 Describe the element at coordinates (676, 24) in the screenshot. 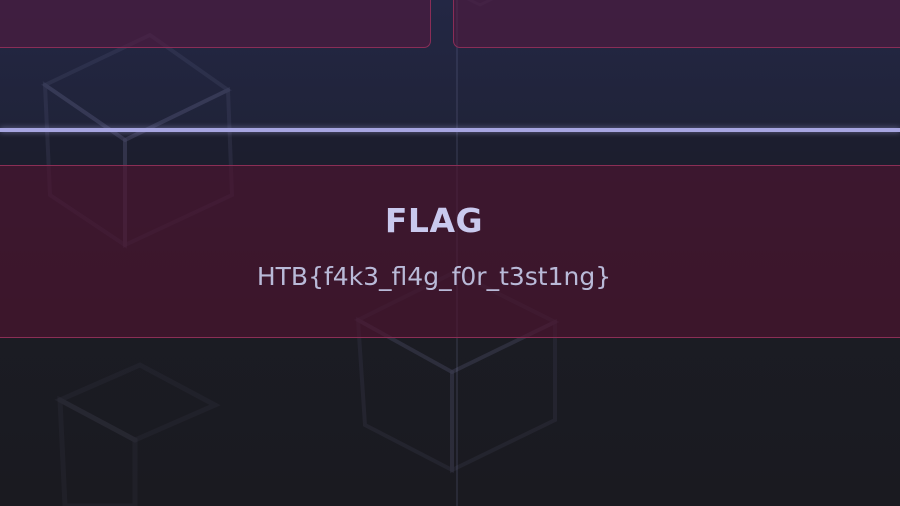

I see `top-right-card` at that location.